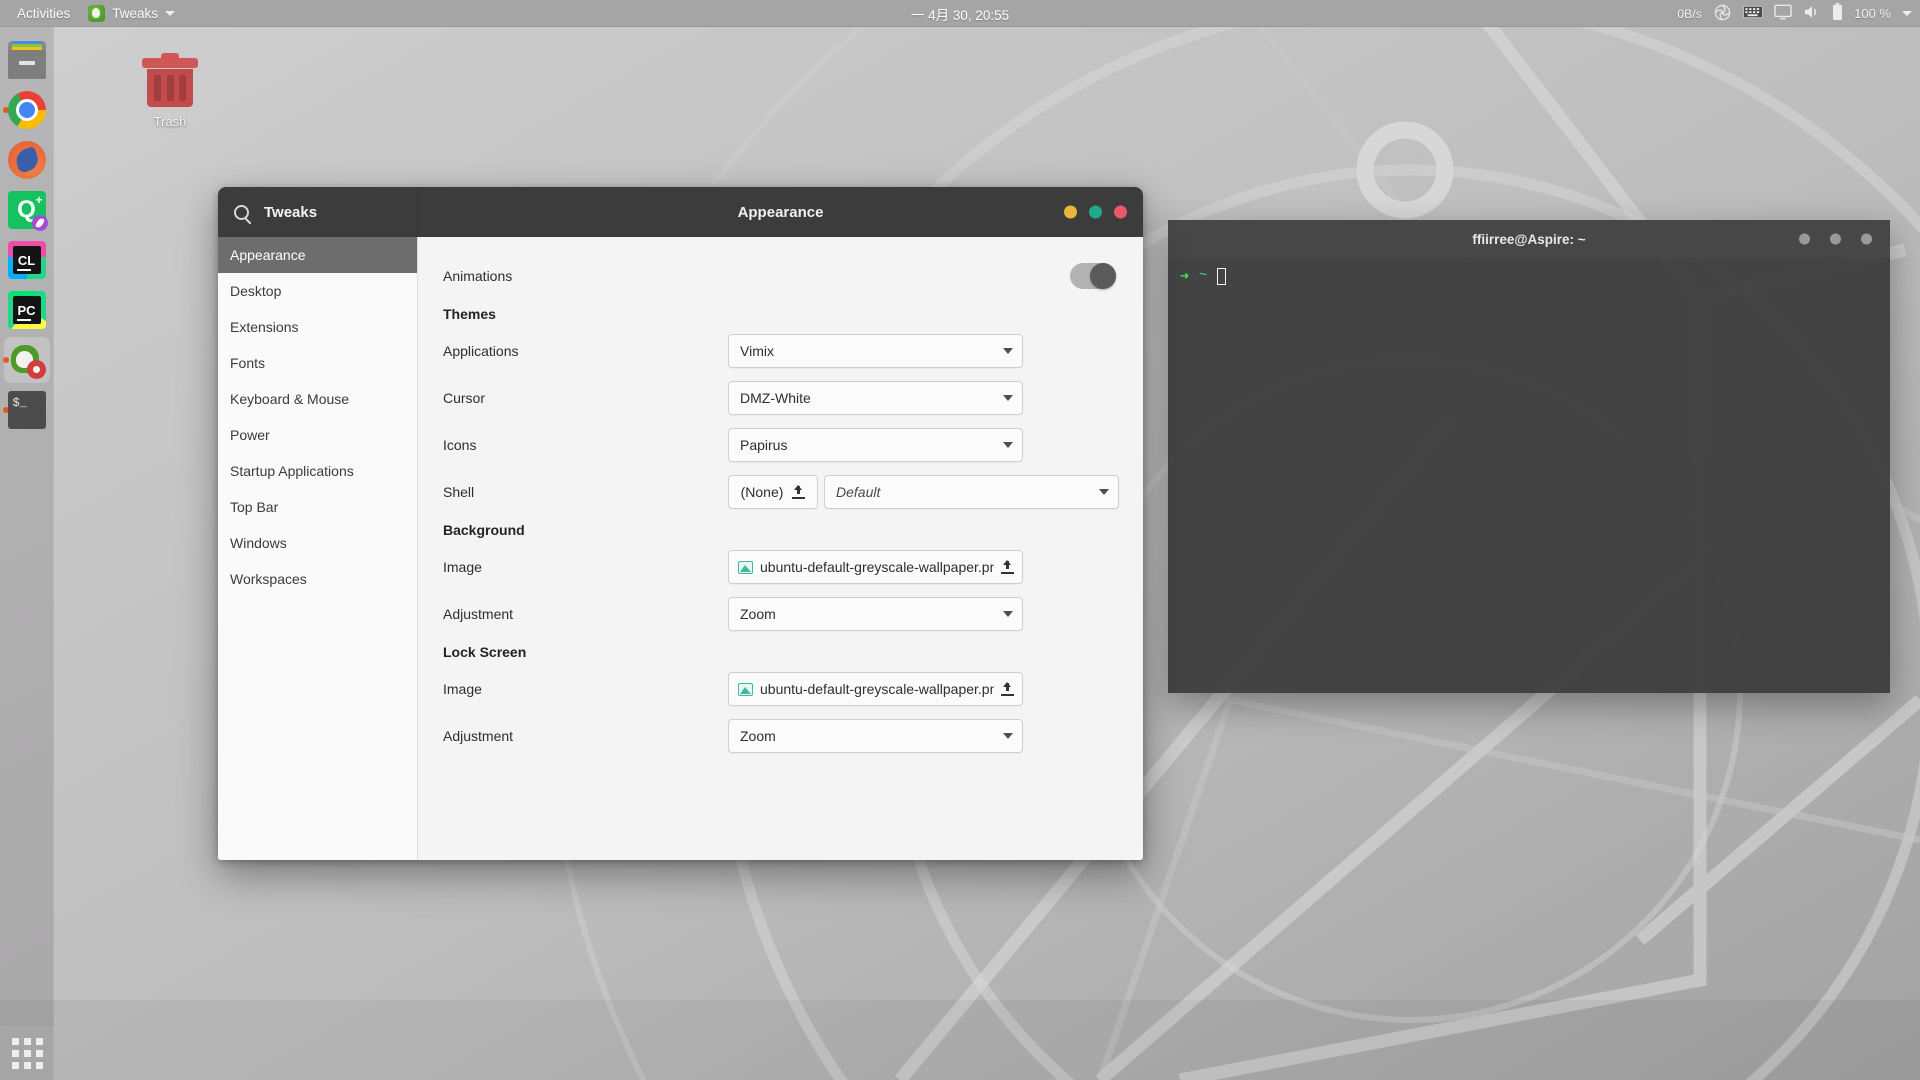 This screenshot has height=1080, width=1920. What do you see at coordinates (484, 530) in the screenshot?
I see `background-heading: Background` at bounding box center [484, 530].